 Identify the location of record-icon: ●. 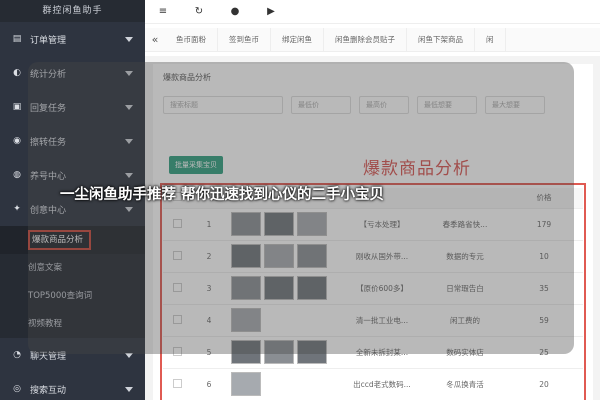
(235, 11).